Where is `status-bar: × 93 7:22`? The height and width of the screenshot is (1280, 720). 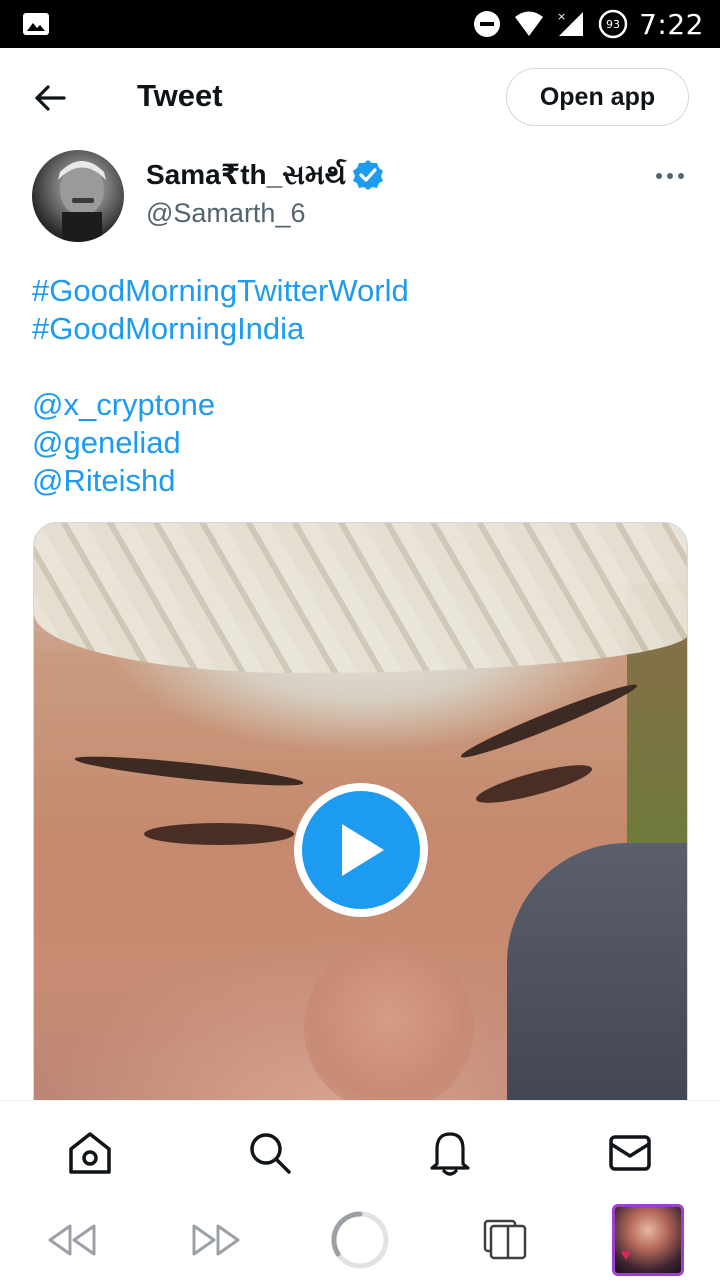 status-bar: × 93 7:22 is located at coordinates (360, 24).